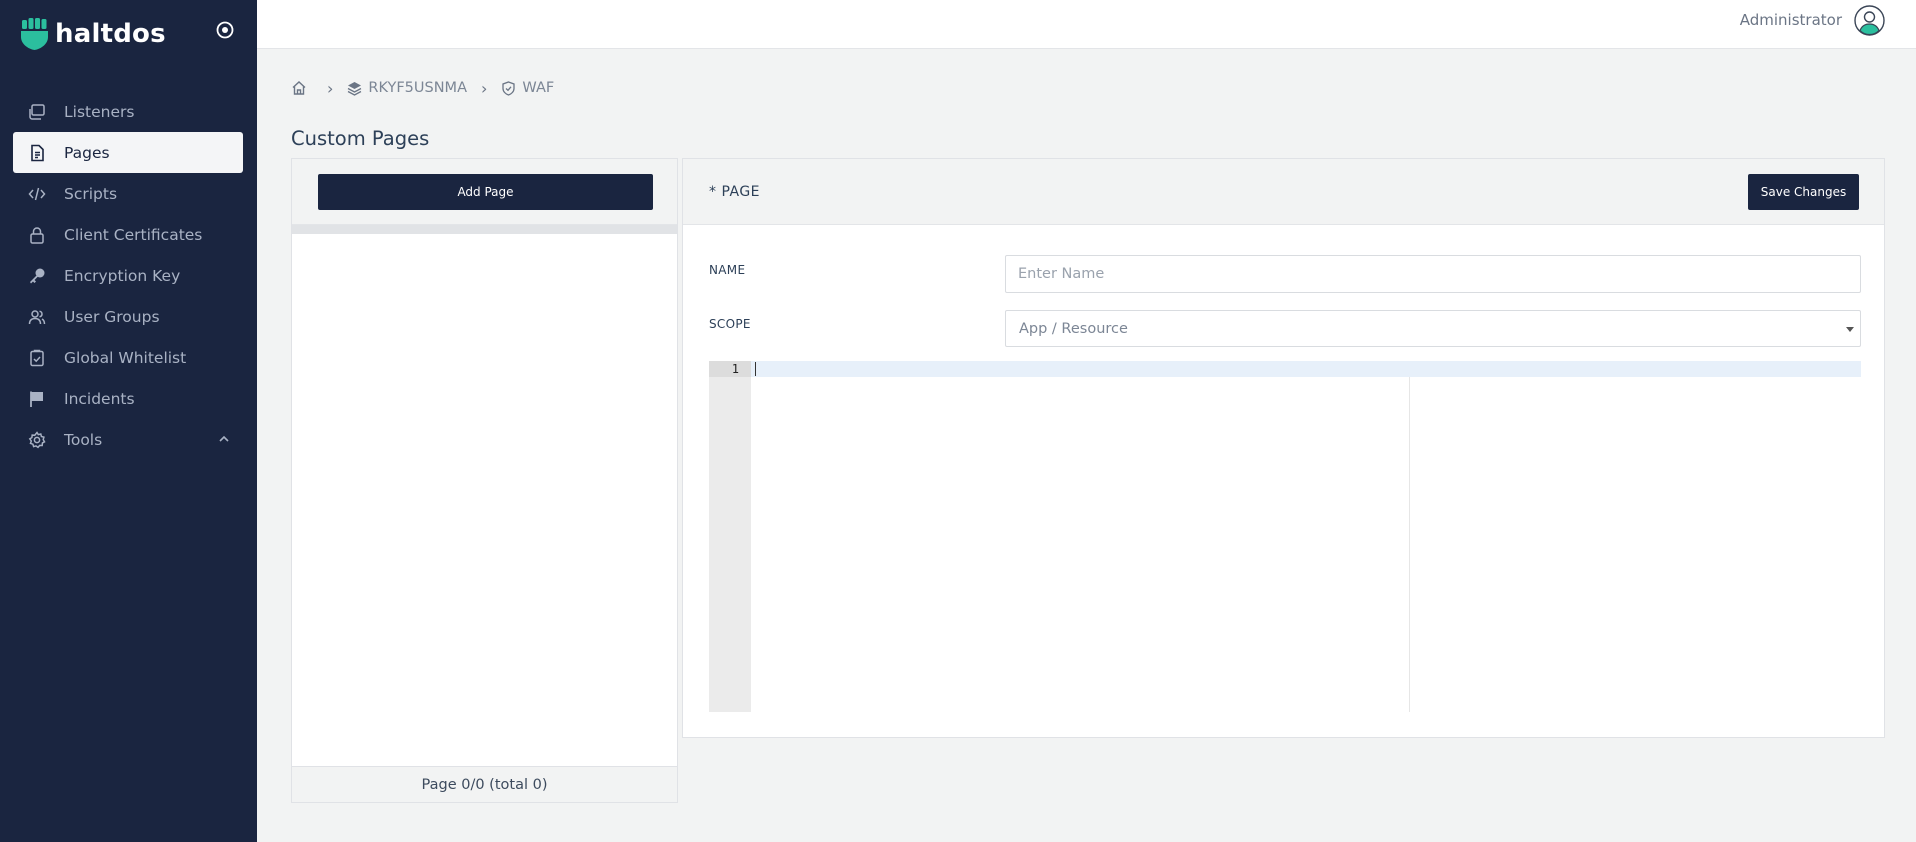 This screenshot has height=842, width=1916. Describe the element at coordinates (37, 317) in the screenshot. I see `users-icon` at that location.